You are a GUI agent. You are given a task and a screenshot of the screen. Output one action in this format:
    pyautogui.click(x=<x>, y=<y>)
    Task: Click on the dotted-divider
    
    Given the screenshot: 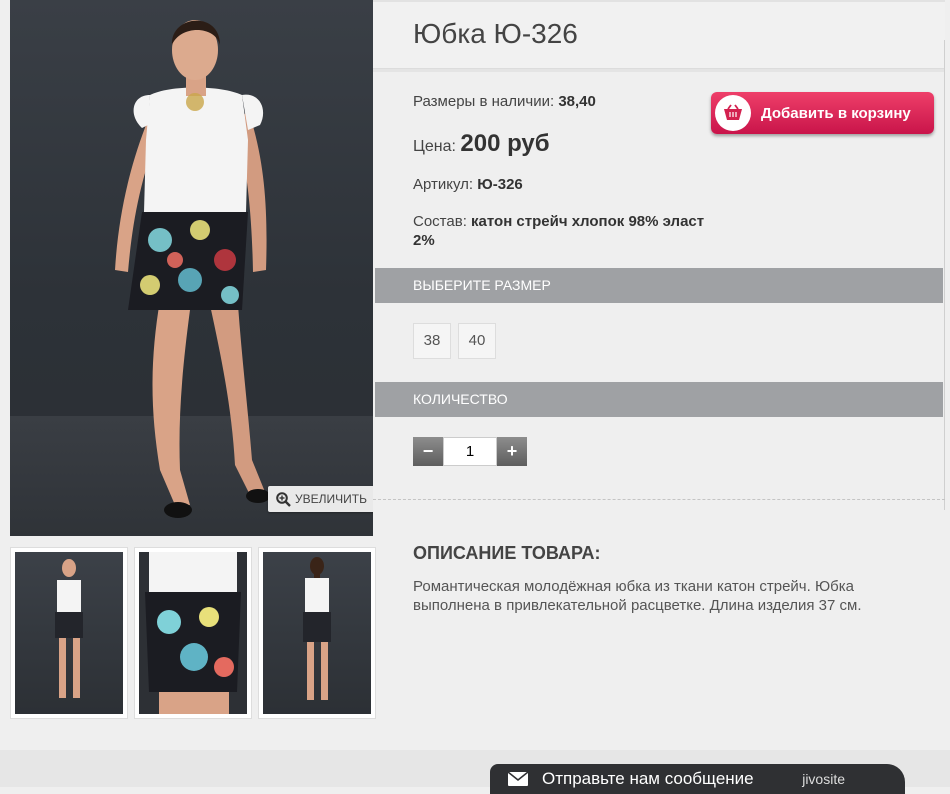 What is the action you would take?
    pyautogui.click(x=659, y=499)
    